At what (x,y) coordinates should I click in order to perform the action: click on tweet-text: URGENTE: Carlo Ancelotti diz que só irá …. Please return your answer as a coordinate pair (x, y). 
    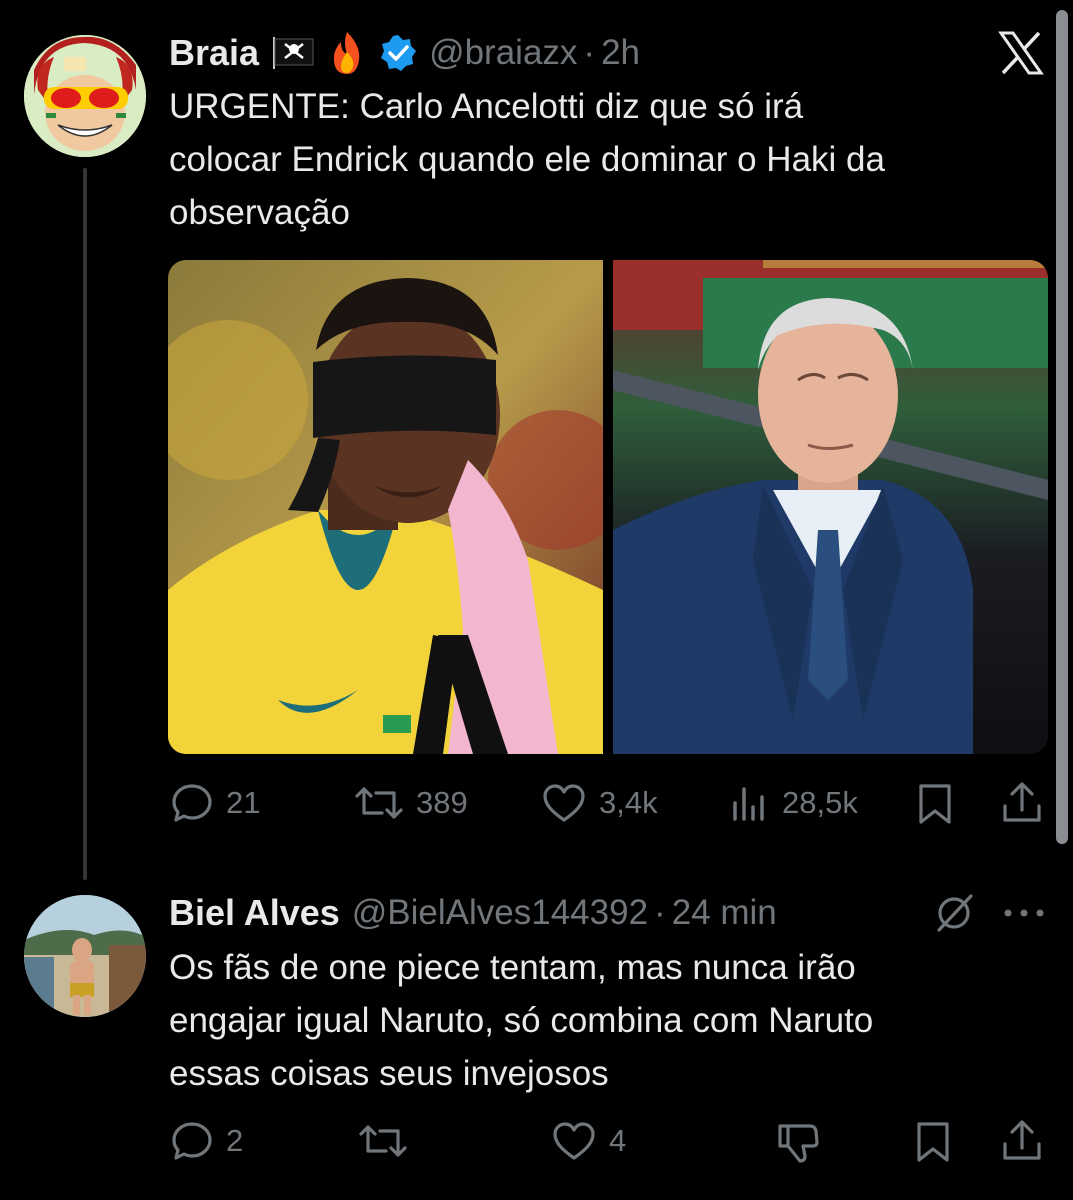
    Looking at the image, I should click on (604, 159).